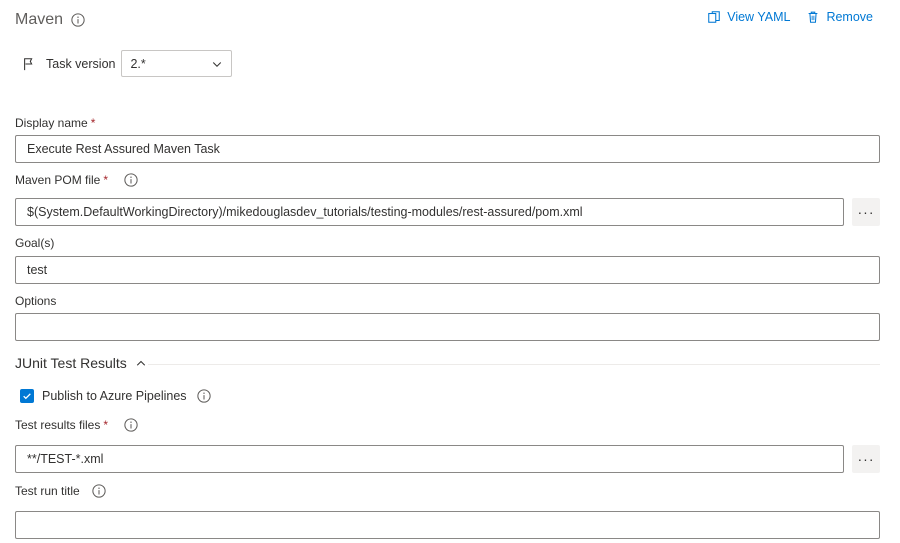  I want to click on goals-label: Goal(s), so click(34, 243).